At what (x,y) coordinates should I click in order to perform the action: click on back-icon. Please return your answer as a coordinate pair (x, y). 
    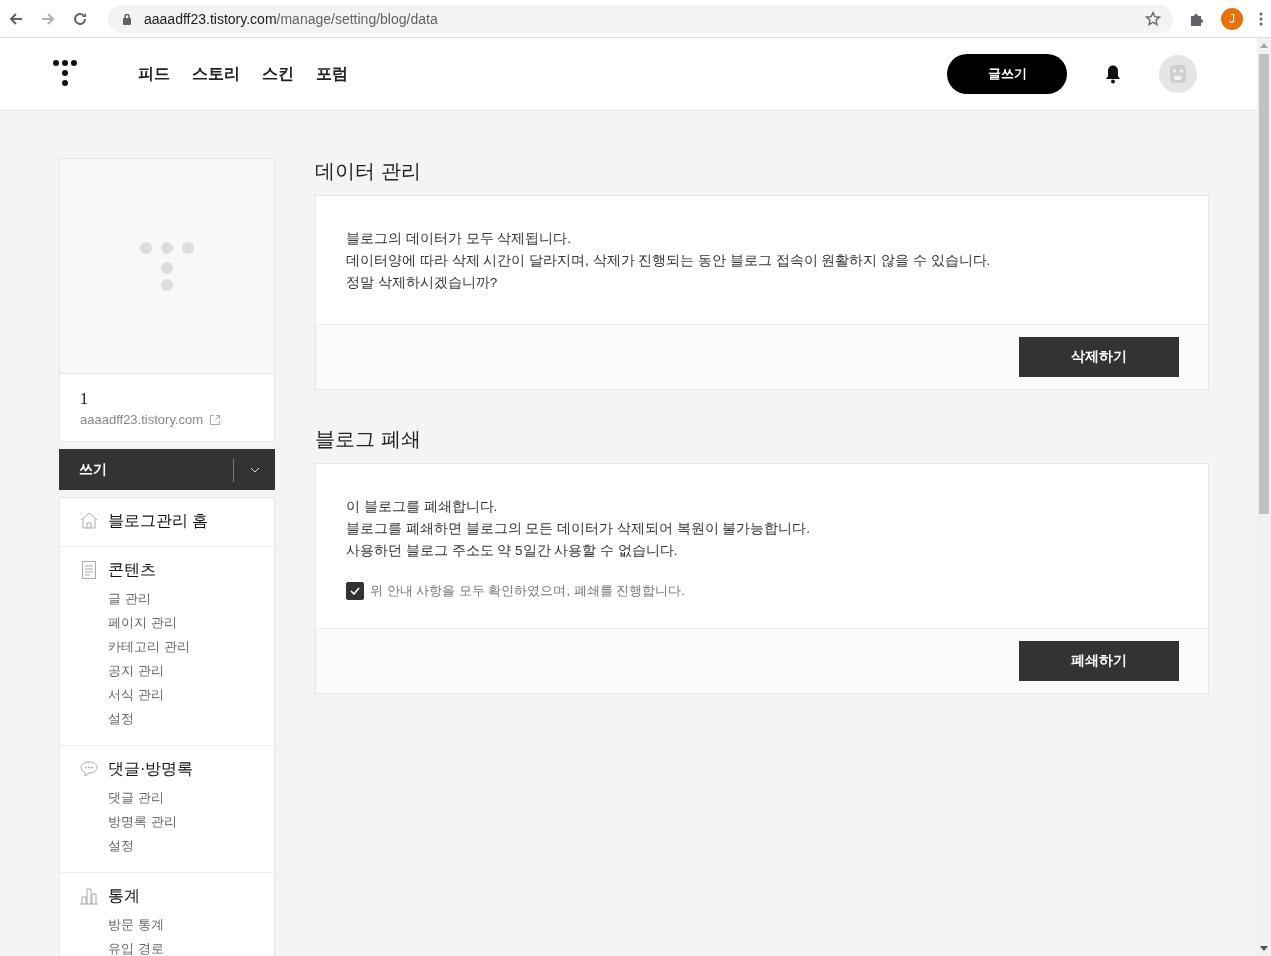
    Looking at the image, I should click on (16, 18).